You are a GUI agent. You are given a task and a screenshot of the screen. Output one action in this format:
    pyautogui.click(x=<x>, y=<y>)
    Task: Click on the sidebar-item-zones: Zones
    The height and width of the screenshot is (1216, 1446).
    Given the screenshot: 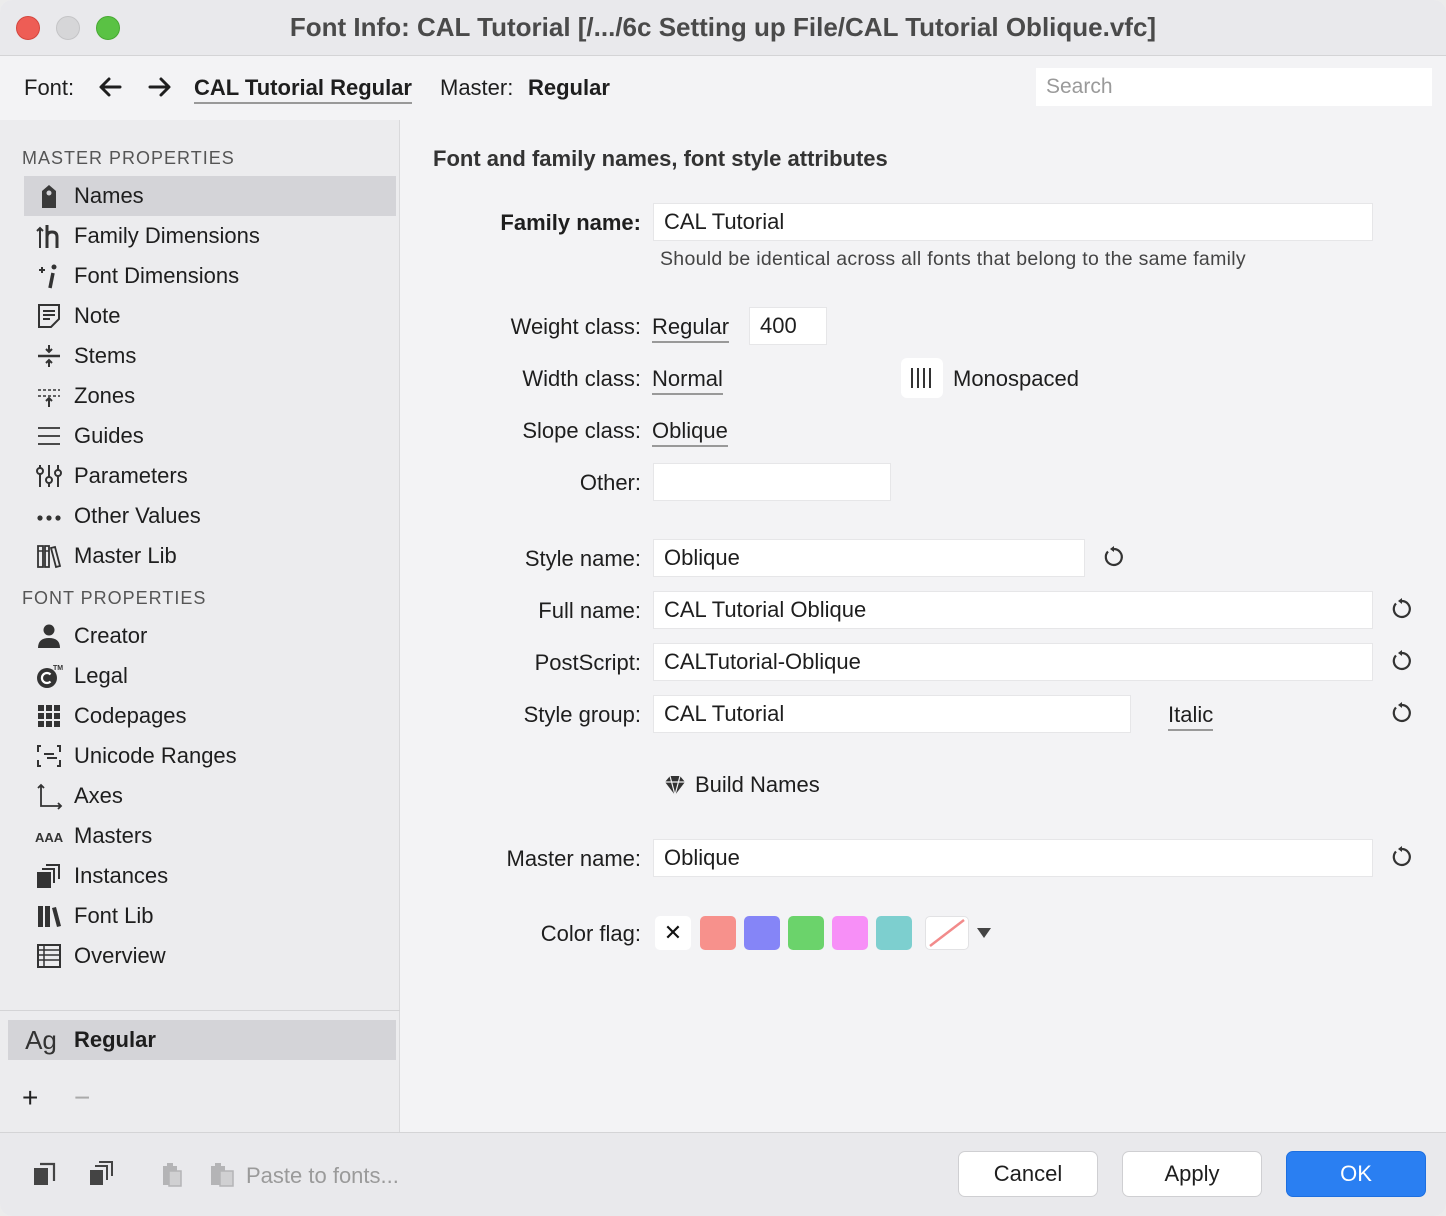 What is the action you would take?
    pyautogui.click(x=210, y=396)
    